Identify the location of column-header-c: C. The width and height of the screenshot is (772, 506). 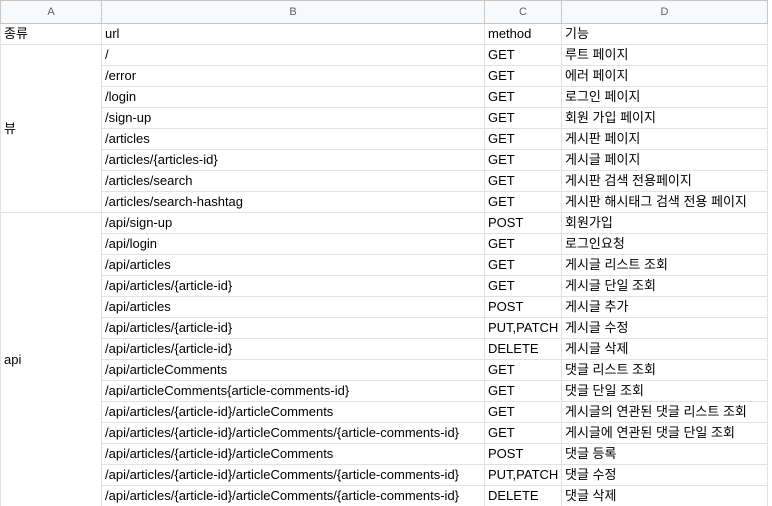
(523, 12).